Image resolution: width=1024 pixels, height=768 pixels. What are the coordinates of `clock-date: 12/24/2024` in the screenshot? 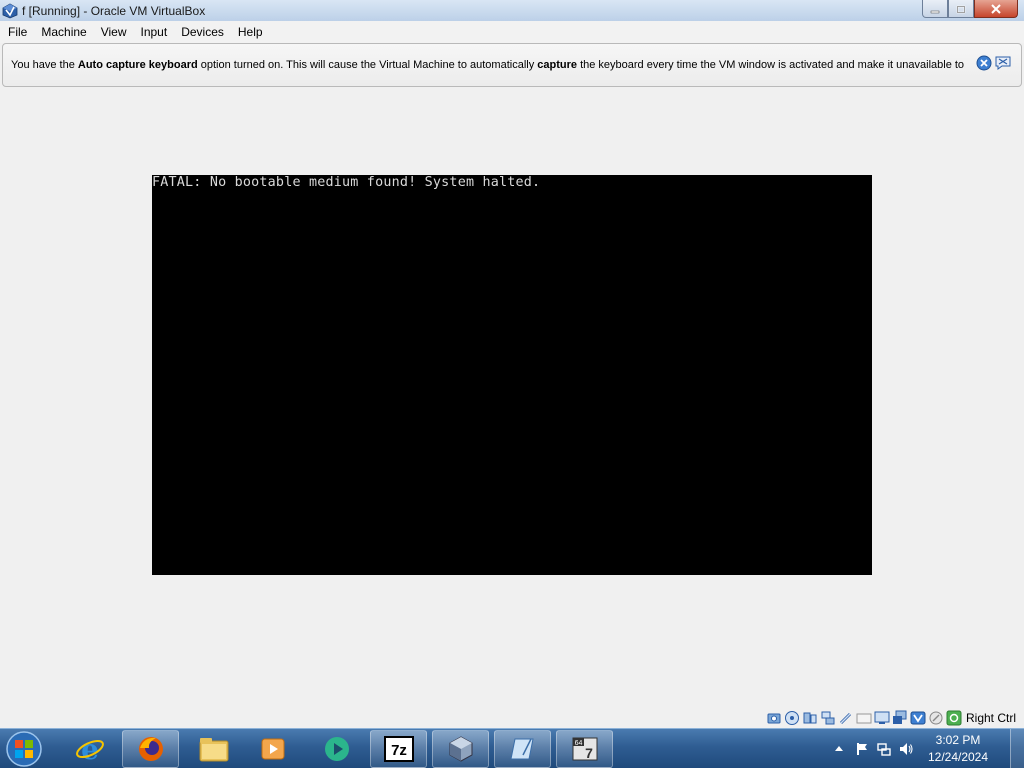 It's located at (958, 757).